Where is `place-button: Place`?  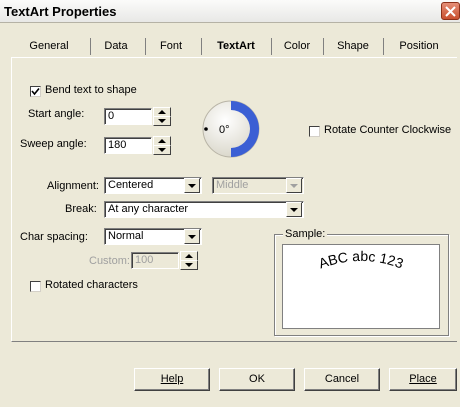 place-button: Place is located at coordinates (423, 379).